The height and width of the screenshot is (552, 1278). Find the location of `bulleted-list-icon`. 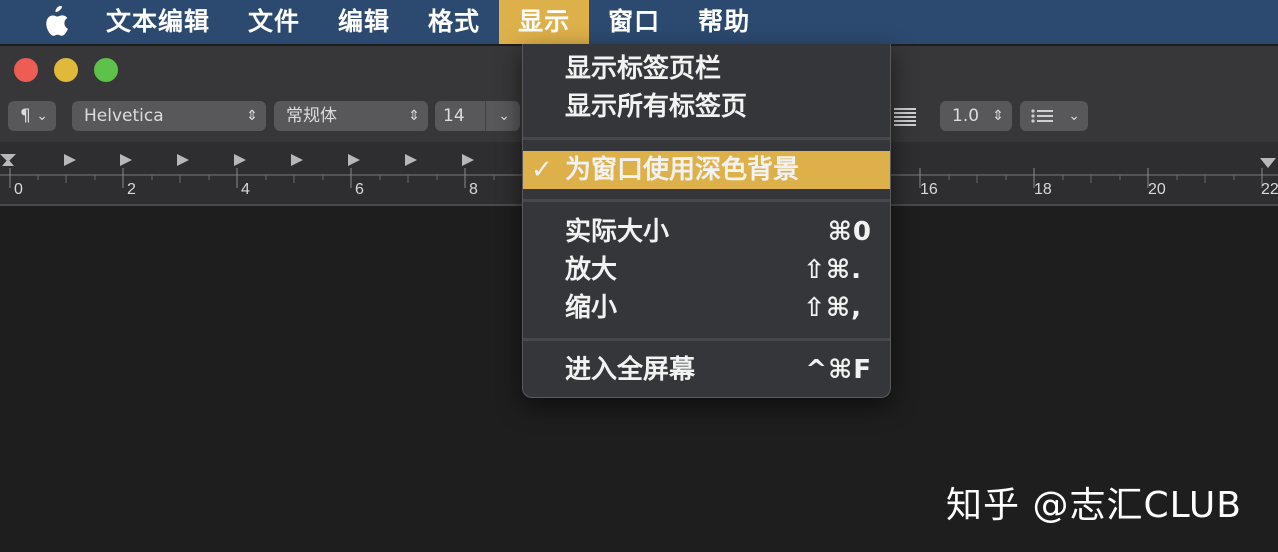

bulleted-list-icon is located at coordinates (1042, 116).